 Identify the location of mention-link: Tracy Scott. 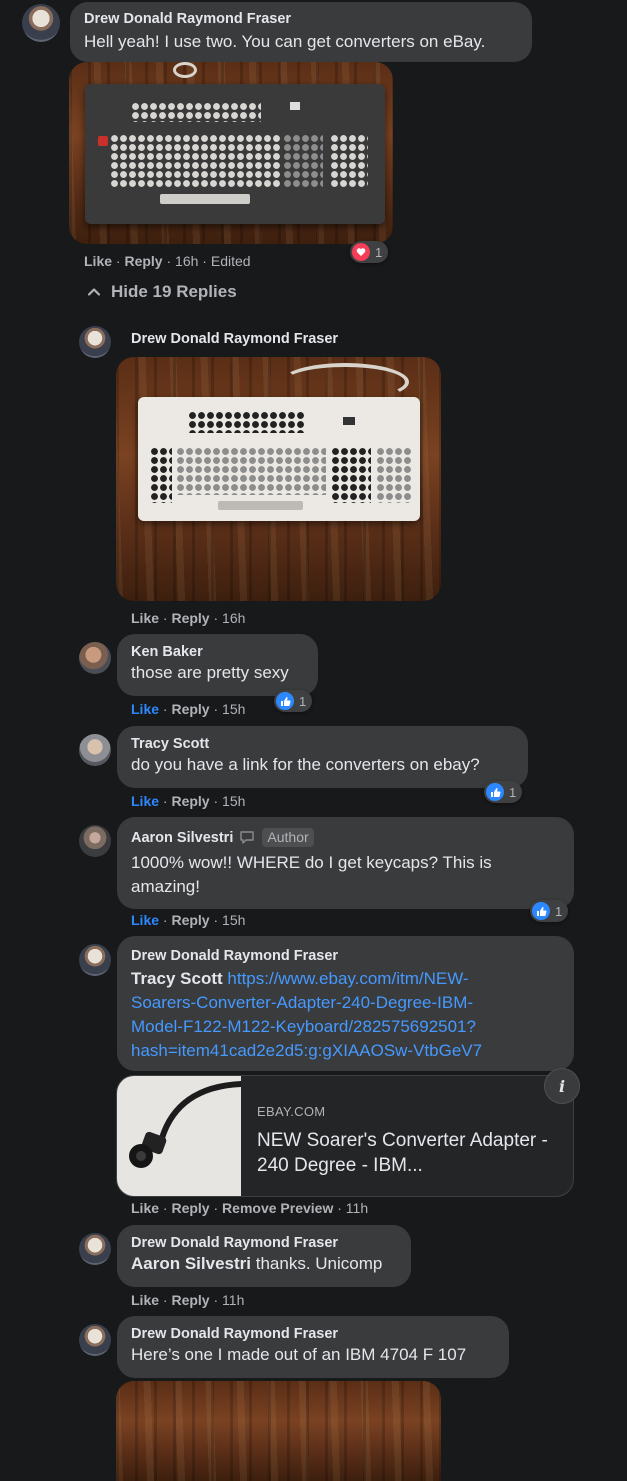
(177, 978).